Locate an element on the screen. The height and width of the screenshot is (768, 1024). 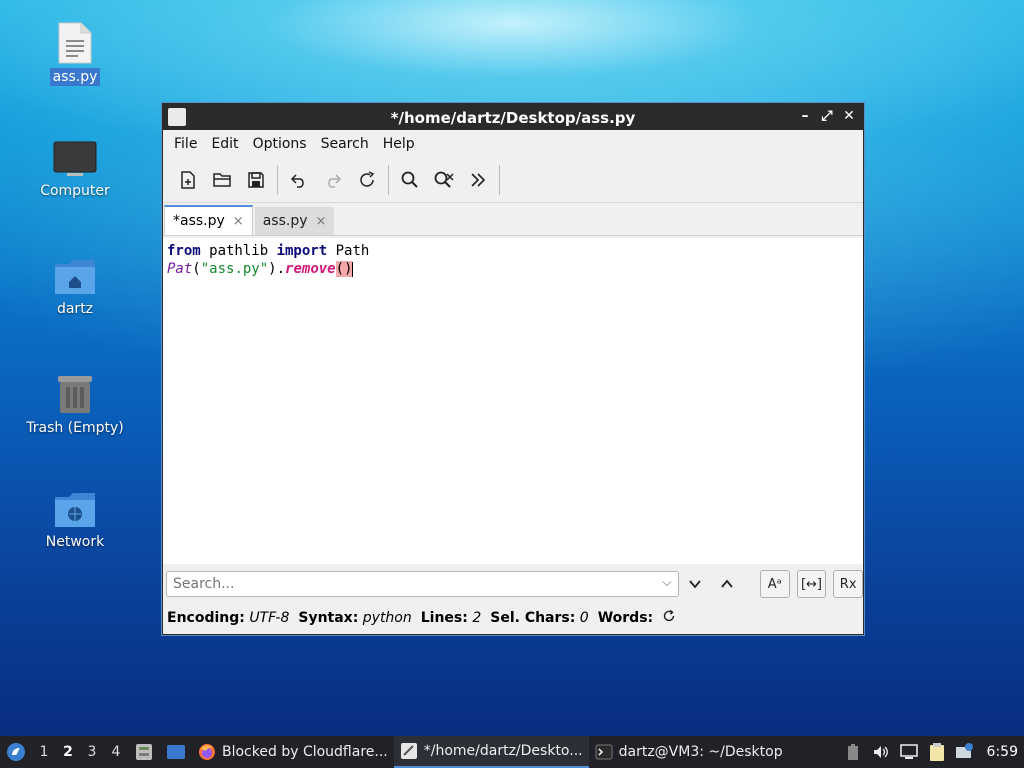
workspace-2: 2 is located at coordinates (68, 752).